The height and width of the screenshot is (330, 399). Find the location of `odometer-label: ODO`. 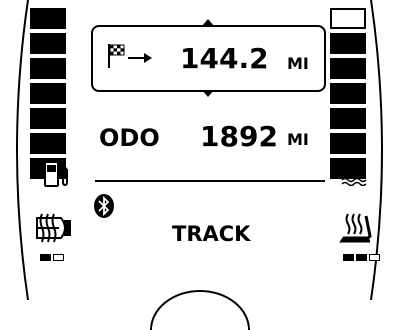

odometer-label: ODO is located at coordinates (129, 138).